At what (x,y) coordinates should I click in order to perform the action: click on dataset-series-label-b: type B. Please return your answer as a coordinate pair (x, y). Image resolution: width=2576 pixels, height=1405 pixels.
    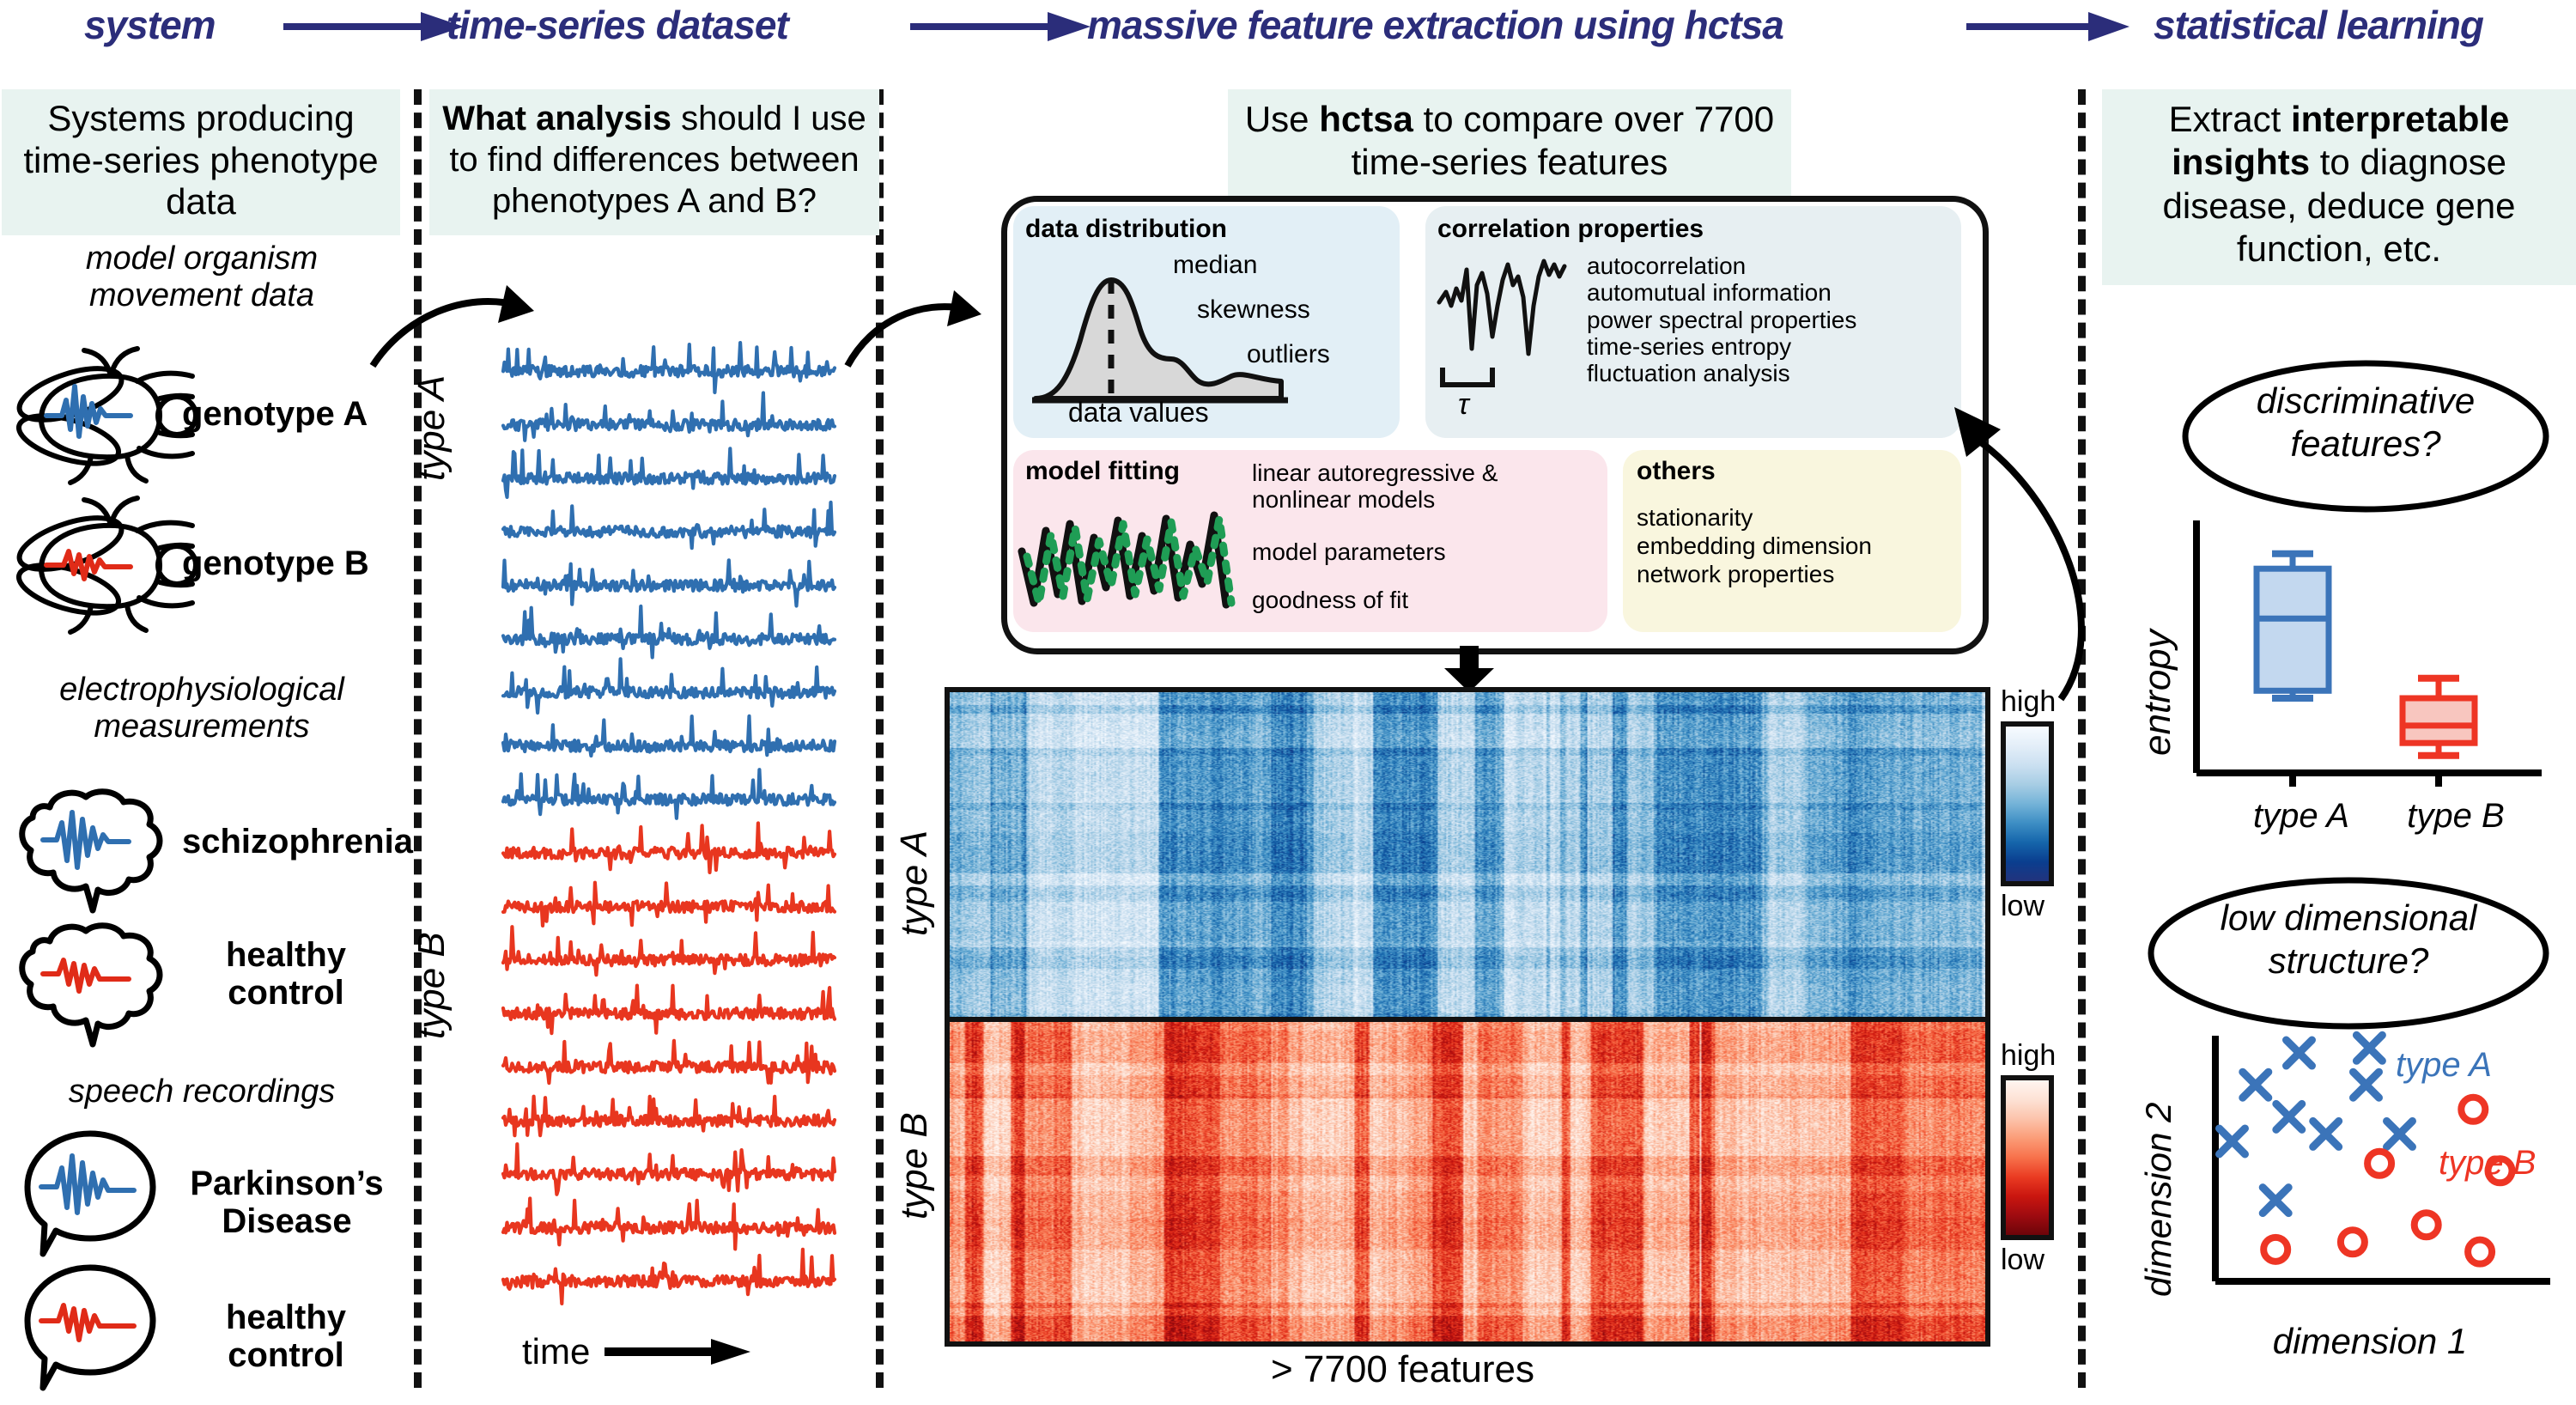
    Looking at the image, I should click on (431, 986).